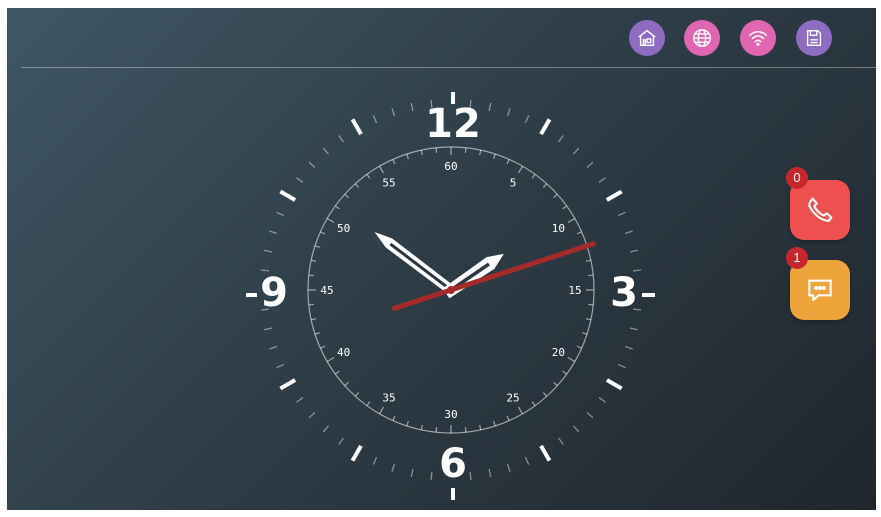 The width and height of the screenshot is (881, 517). I want to click on minute-label-15: 15, so click(574, 290).